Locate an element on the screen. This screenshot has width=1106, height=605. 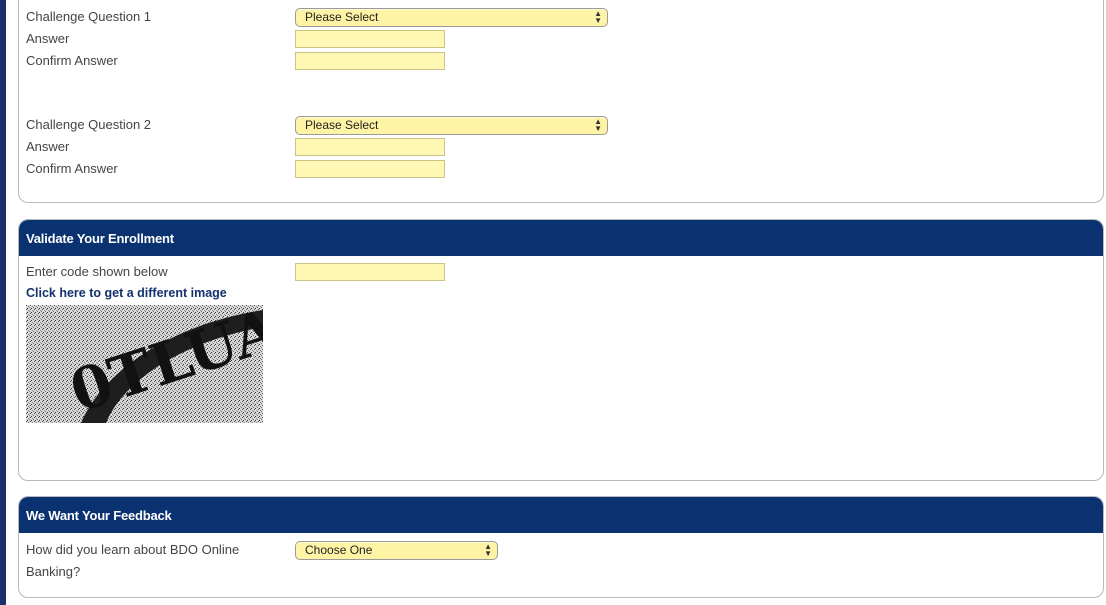
challenge-question-2-value: Please Select is located at coordinates (342, 125).